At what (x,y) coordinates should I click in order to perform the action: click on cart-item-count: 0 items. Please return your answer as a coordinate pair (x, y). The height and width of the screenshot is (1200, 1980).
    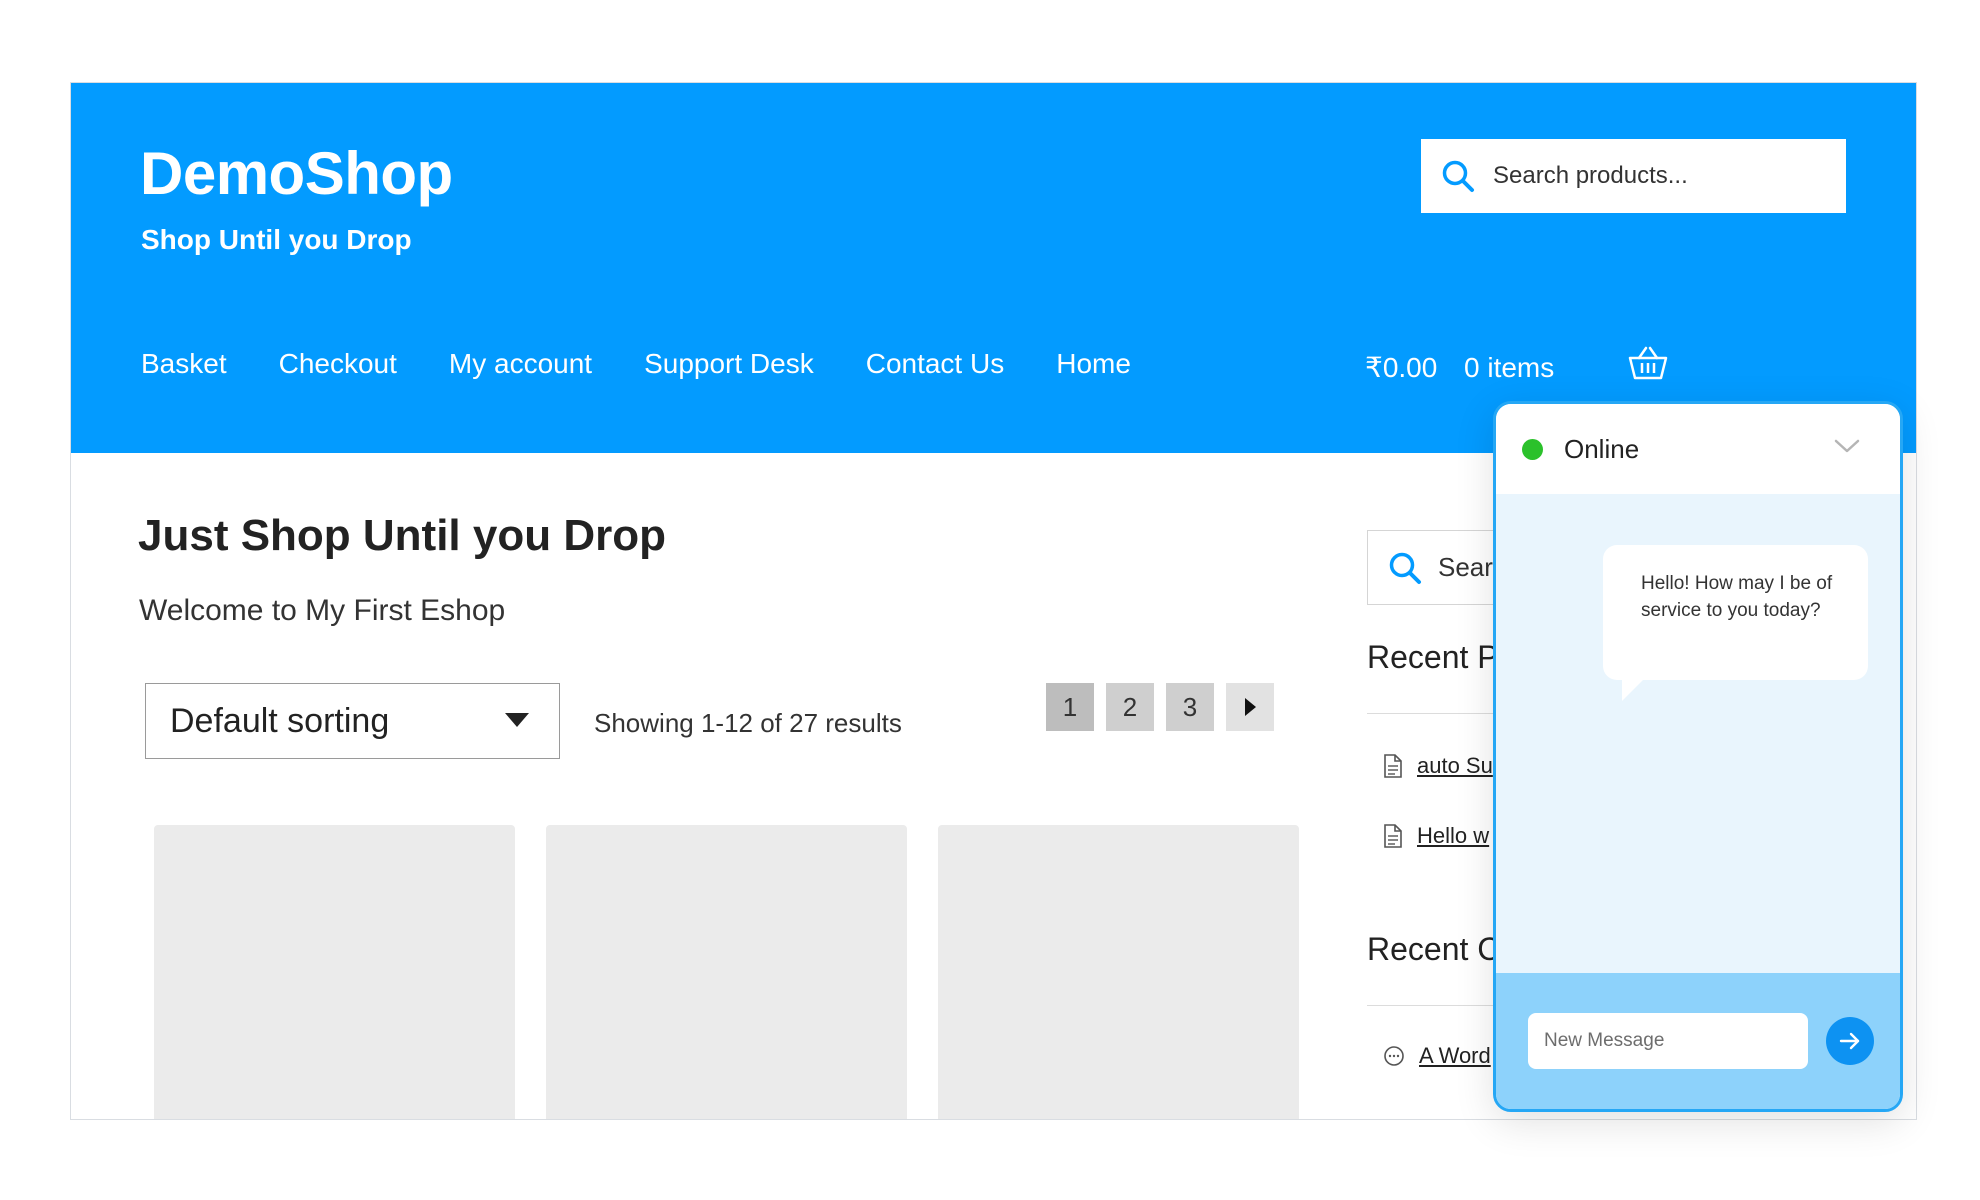
    Looking at the image, I should click on (1509, 368).